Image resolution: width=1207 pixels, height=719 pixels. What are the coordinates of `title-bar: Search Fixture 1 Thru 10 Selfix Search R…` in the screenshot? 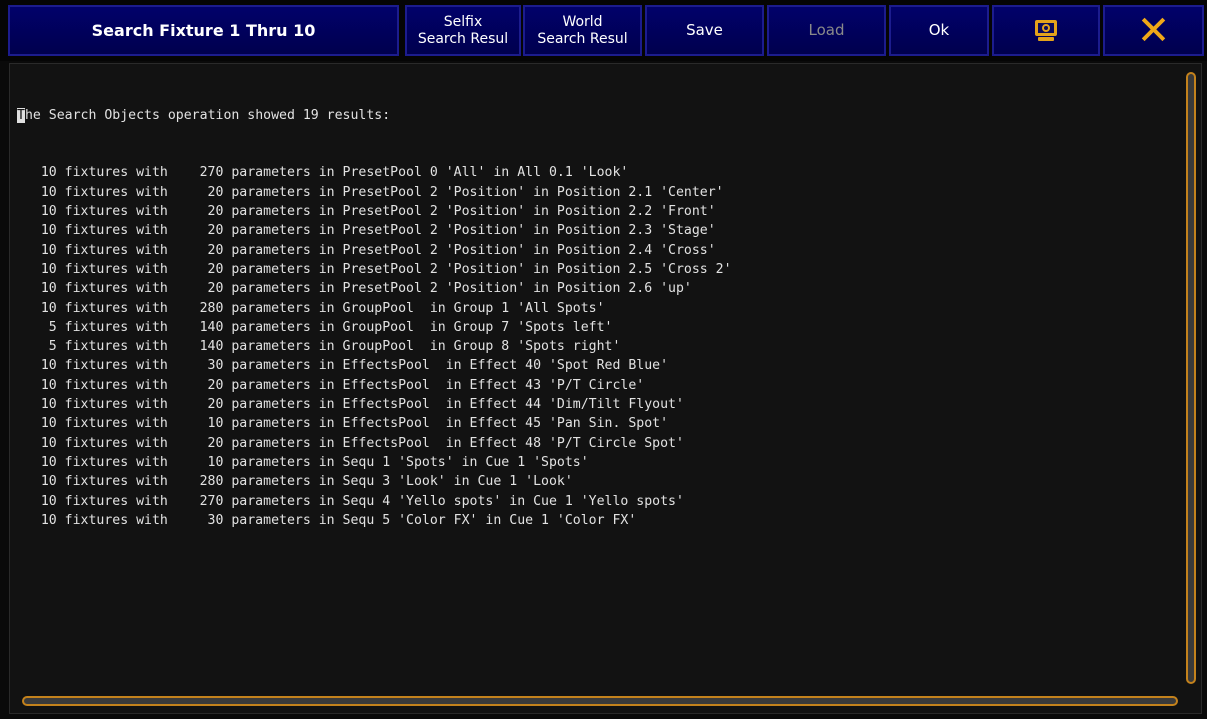 It's located at (603, 30).